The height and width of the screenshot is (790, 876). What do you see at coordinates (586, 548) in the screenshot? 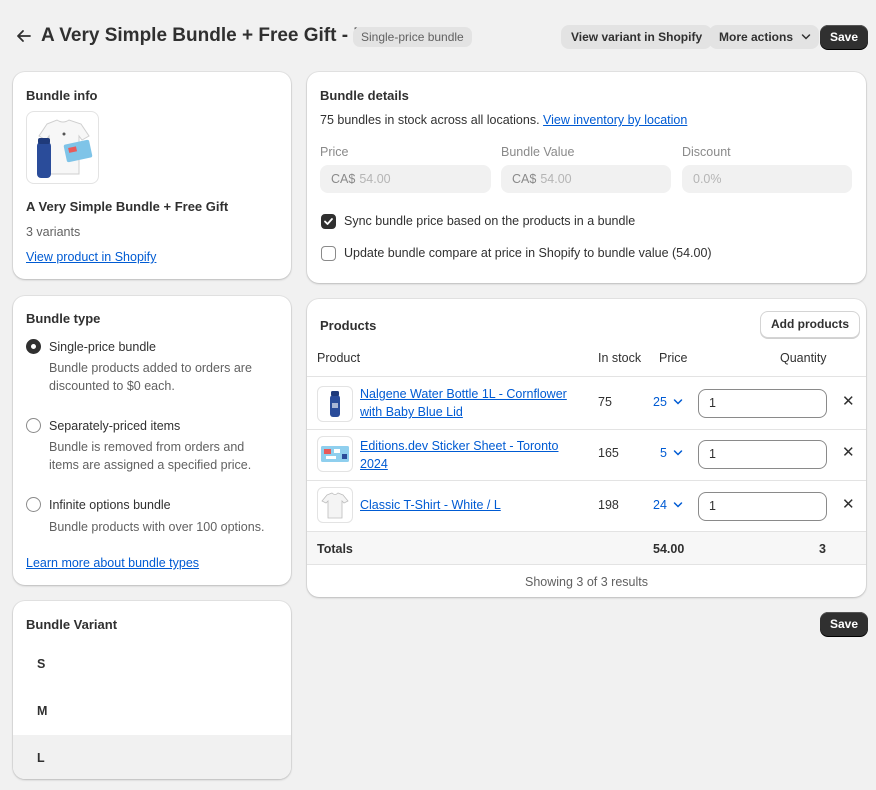
I see `totals-row: Totals 54.00 3` at bounding box center [586, 548].